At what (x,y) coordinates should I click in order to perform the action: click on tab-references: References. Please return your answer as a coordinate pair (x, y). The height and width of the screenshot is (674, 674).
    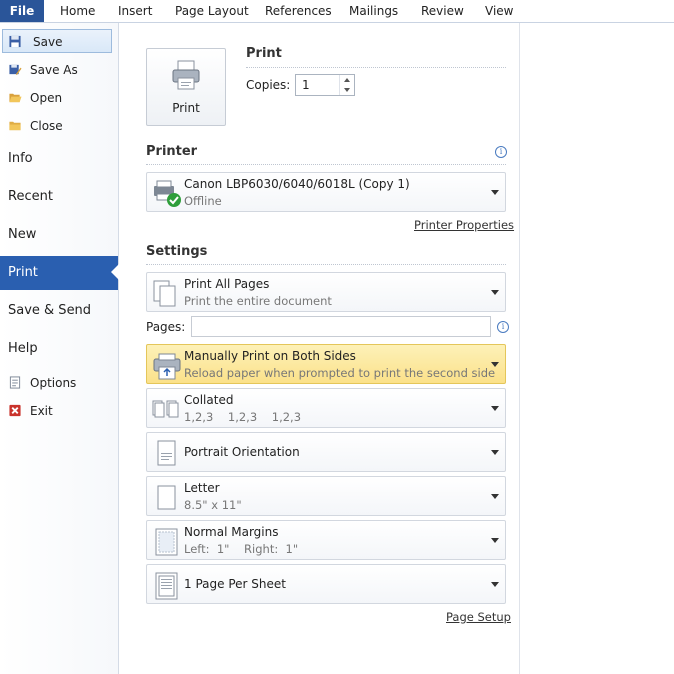
    Looking at the image, I should click on (298, 11).